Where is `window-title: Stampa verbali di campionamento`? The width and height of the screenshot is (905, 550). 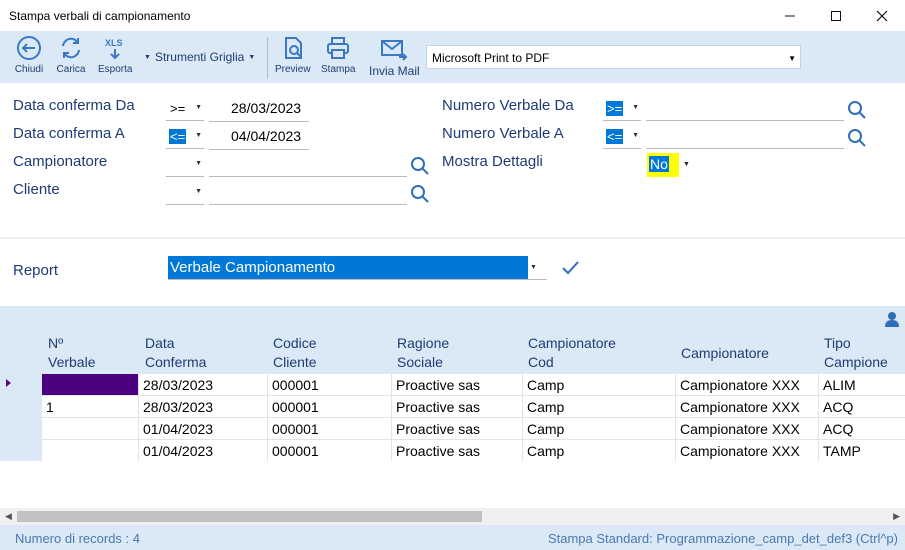
window-title: Stampa verbali di campionamento is located at coordinates (100, 16).